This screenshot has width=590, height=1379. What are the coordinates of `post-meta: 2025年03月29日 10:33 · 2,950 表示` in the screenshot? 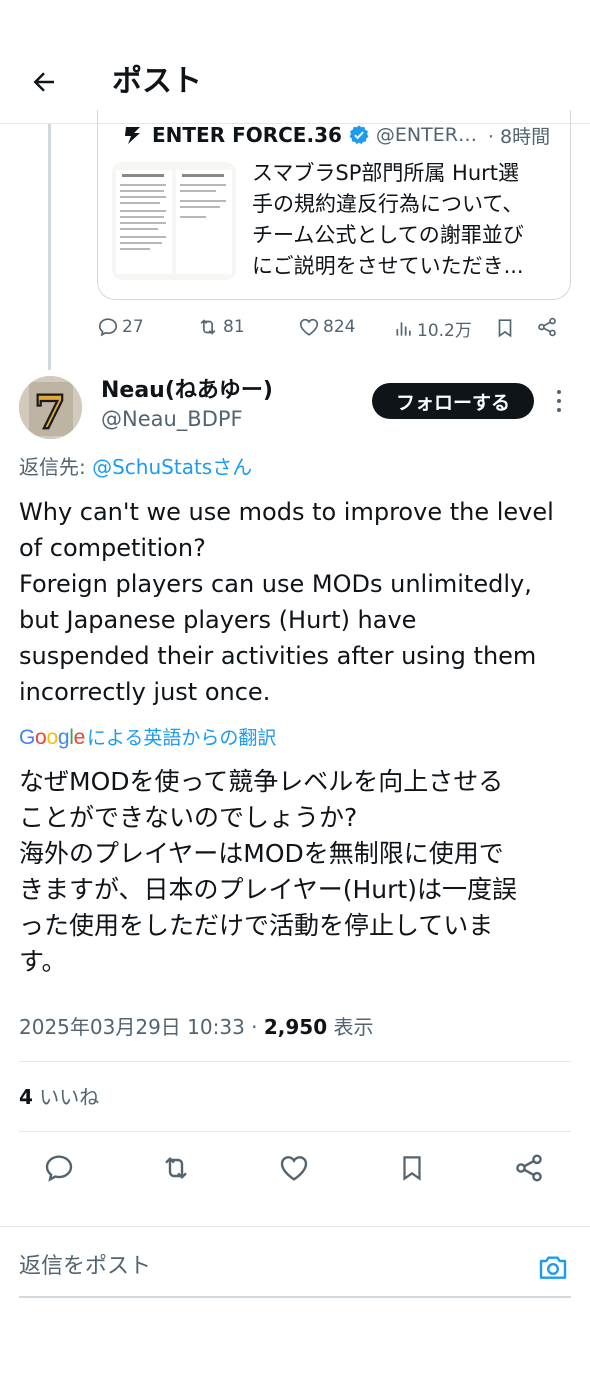 It's located at (196, 1027).